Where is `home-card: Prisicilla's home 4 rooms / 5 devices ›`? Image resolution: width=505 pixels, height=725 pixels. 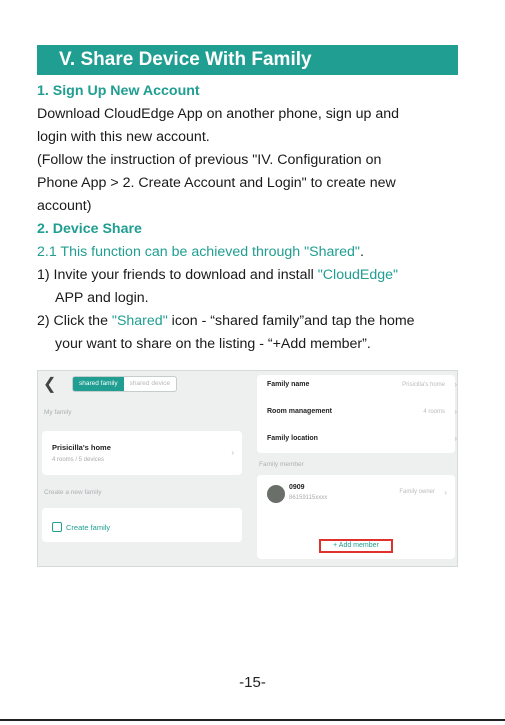
home-card: Prisicilla's home 4 rooms / 5 devices › is located at coordinates (142, 453).